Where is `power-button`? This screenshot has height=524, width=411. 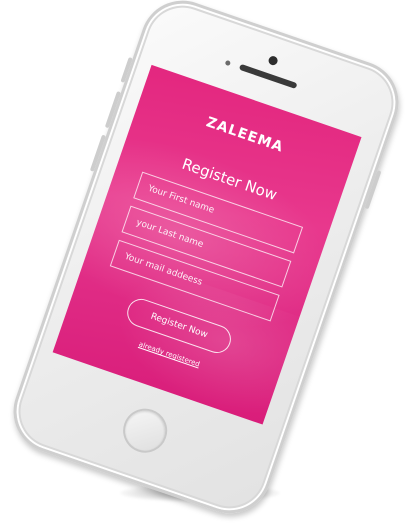 power-button is located at coordinates (373, 190).